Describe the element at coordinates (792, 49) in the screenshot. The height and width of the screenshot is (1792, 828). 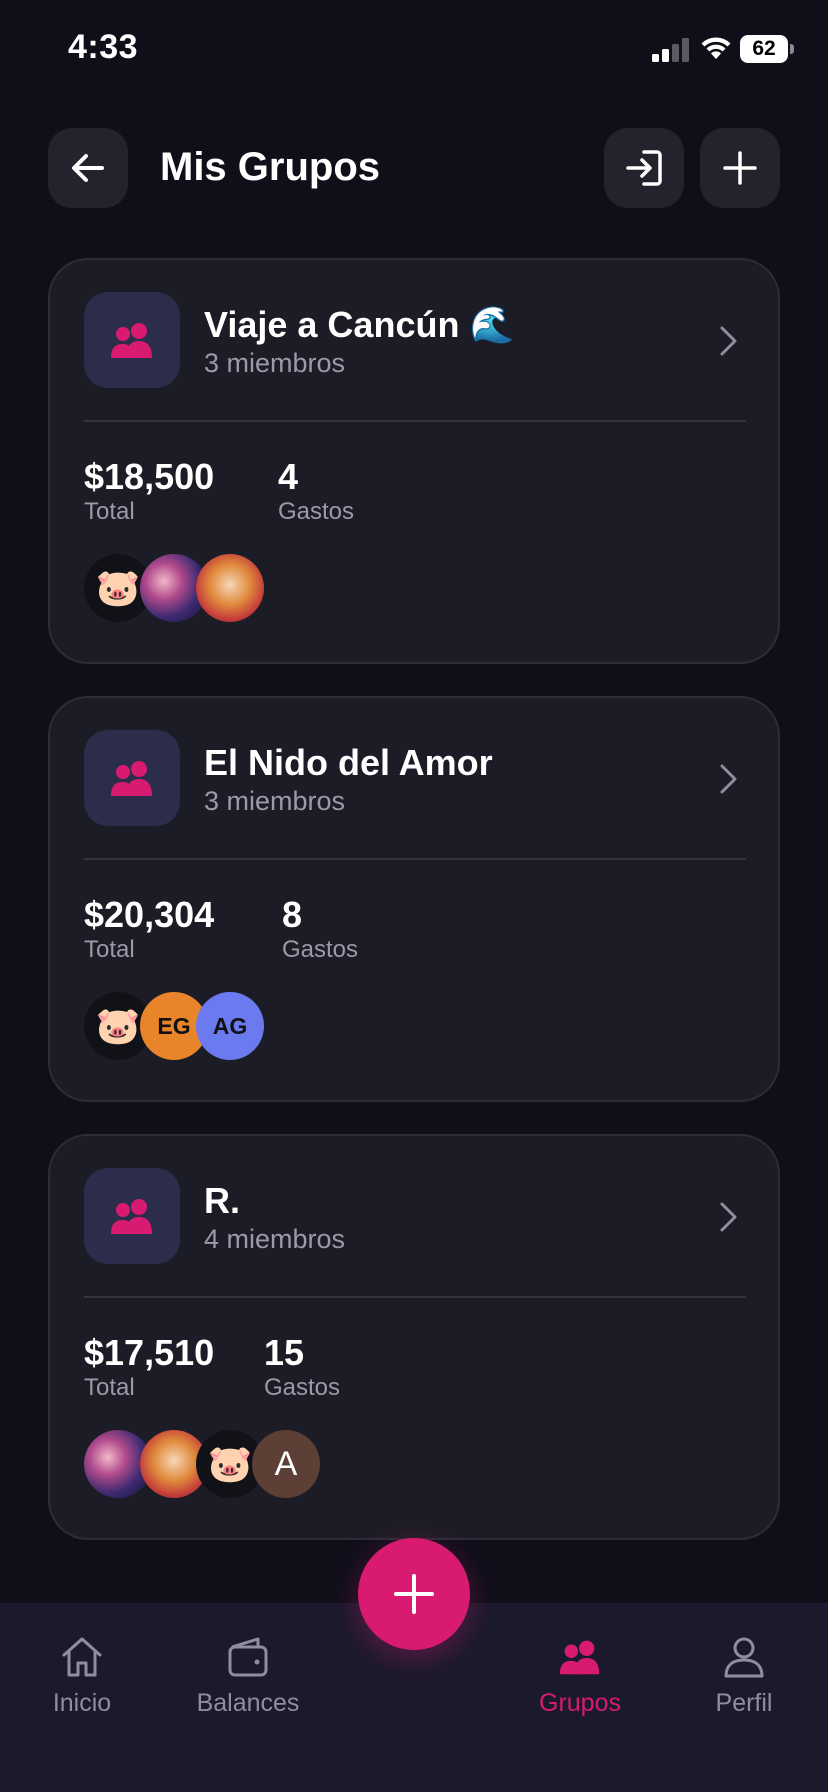
I see `battery-tip` at that location.